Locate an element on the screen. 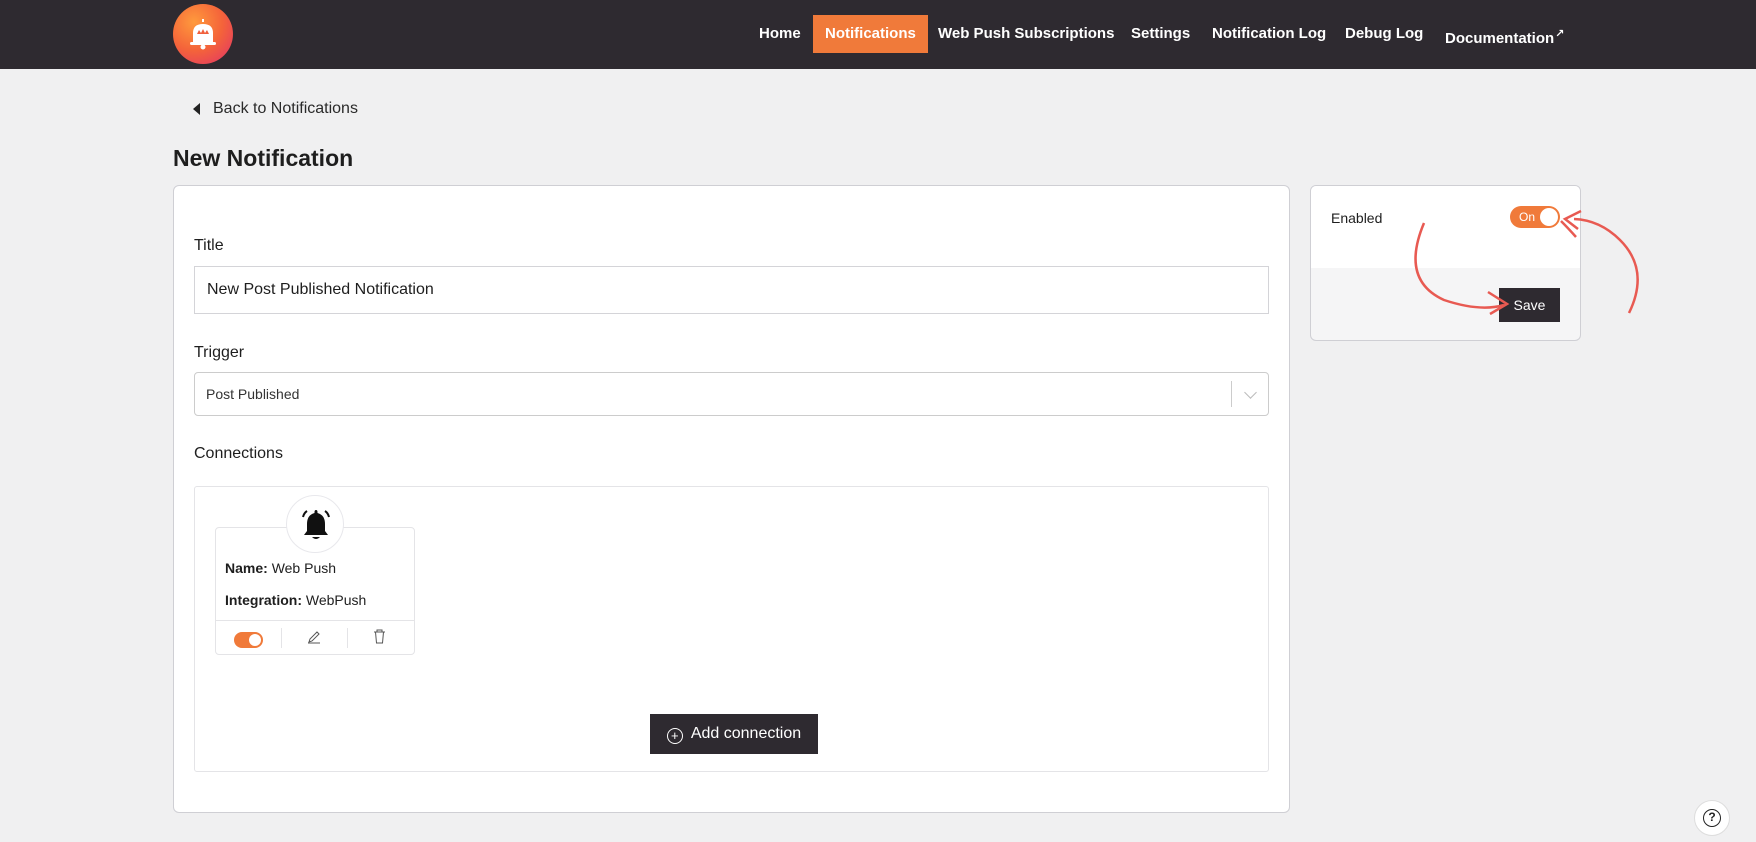 The width and height of the screenshot is (1756, 842). page-title: New Notification is located at coordinates (263, 158).